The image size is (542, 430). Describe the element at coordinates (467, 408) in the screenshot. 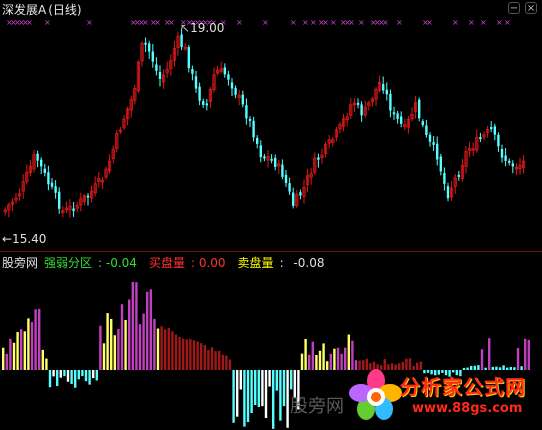

I see `logo-url-text: www.88gs.com` at that location.